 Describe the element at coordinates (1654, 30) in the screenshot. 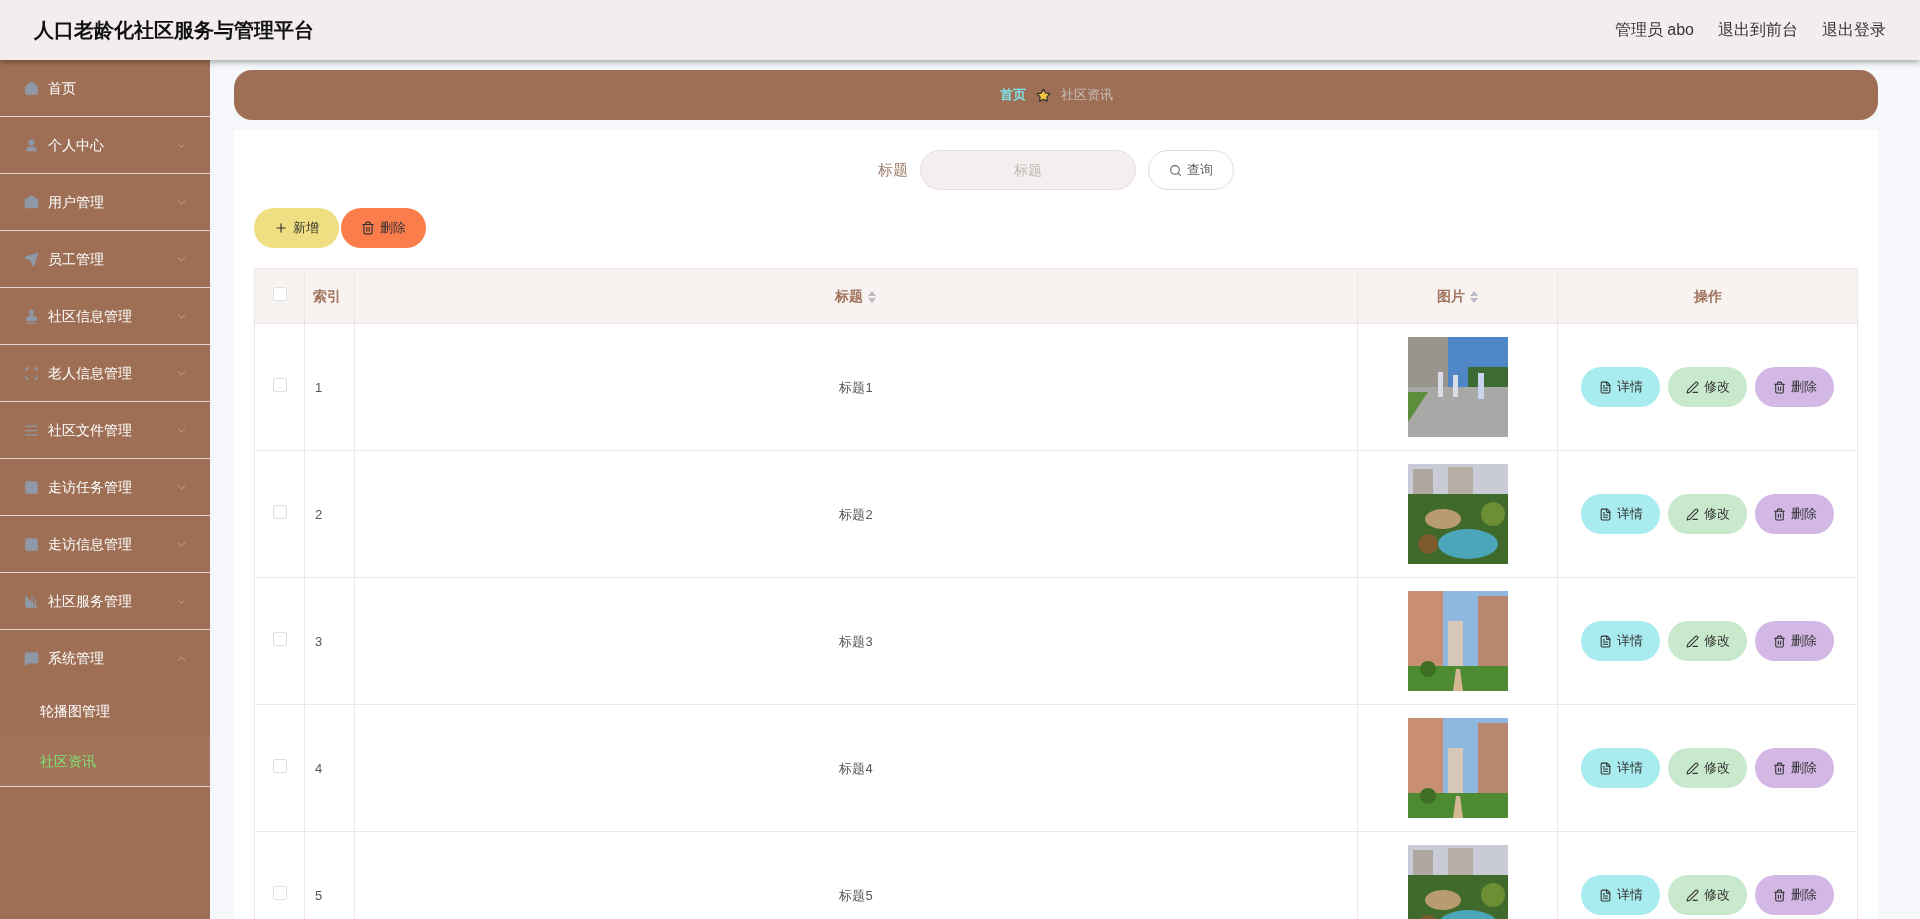

I see `user-label: 管理员 abo` at that location.